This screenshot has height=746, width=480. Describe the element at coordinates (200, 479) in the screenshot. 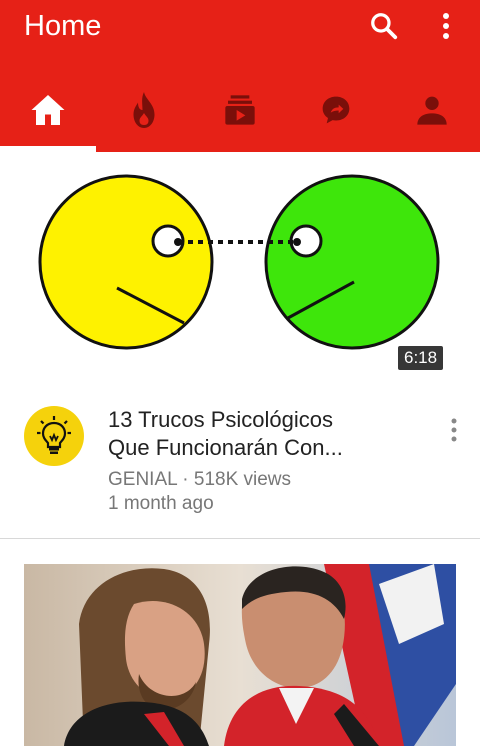

I see `channel-and-views: GENIAL · 518K views` at that location.